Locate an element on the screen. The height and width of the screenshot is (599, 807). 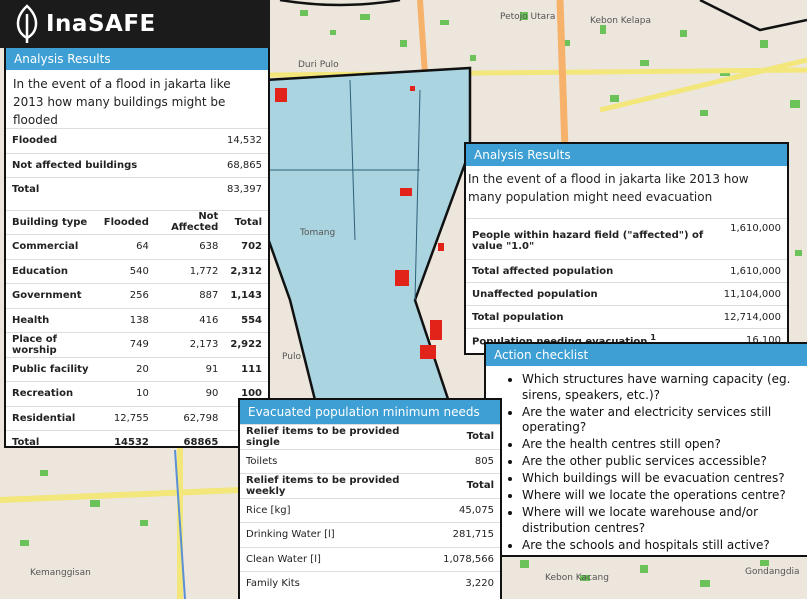
table-row: Toilets 805 is located at coordinates (370, 461).